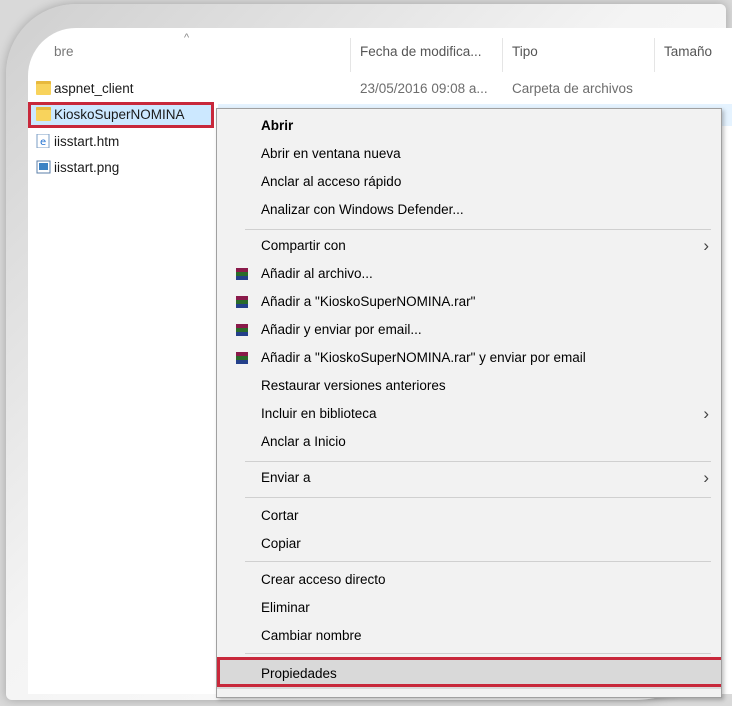 This screenshot has width=732, height=706. I want to click on column-name: bre, so click(64, 51).